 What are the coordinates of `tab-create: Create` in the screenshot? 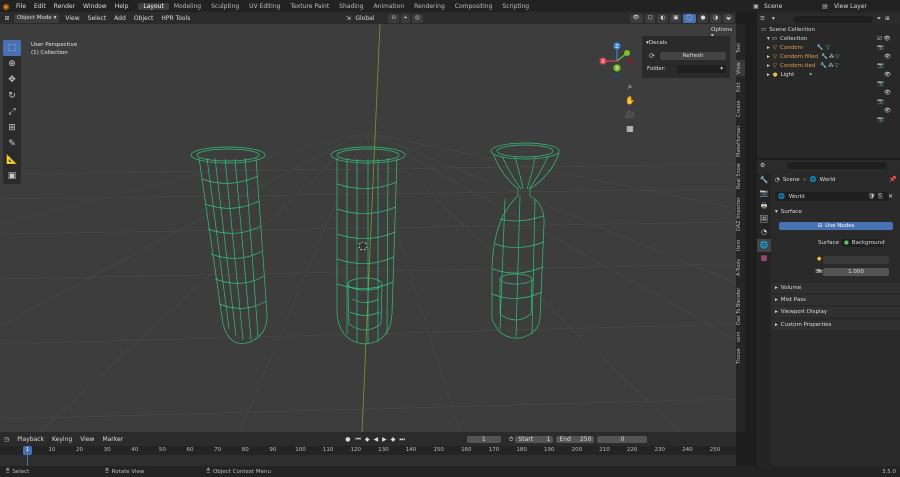 It's located at (740, 109).